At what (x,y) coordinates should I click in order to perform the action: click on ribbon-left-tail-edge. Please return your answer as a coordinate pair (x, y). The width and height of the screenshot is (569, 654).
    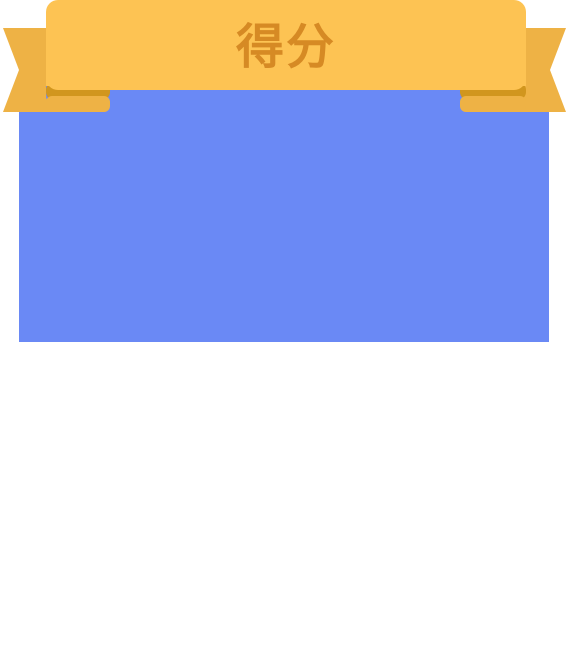
    Looking at the image, I should click on (78, 104).